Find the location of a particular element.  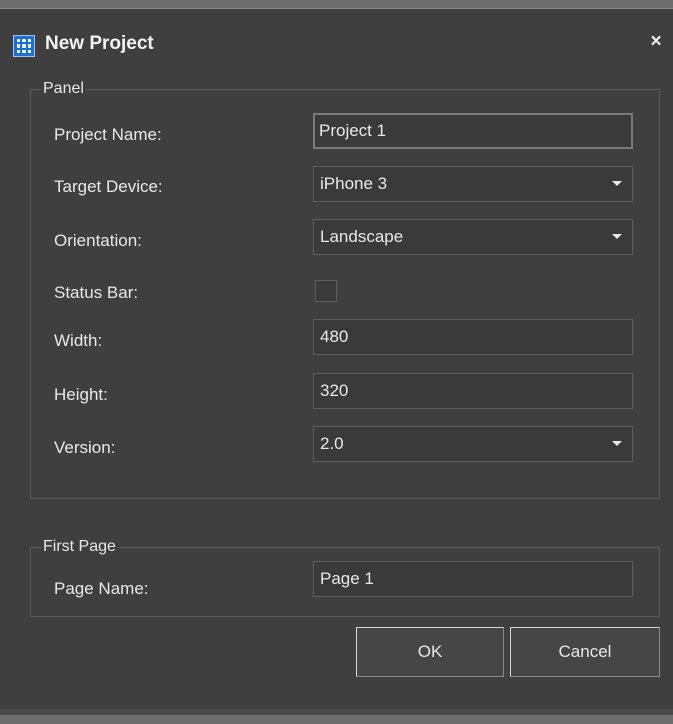

project-name-label: Project Name: is located at coordinates (108, 134).